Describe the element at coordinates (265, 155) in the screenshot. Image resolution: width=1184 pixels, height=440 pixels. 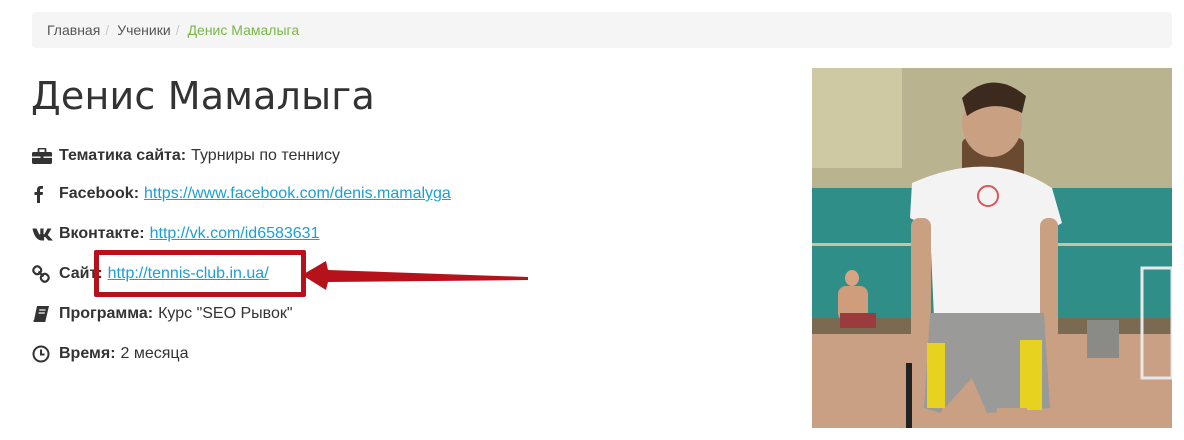
I see `topic-value: Турниры по теннису` at that location.